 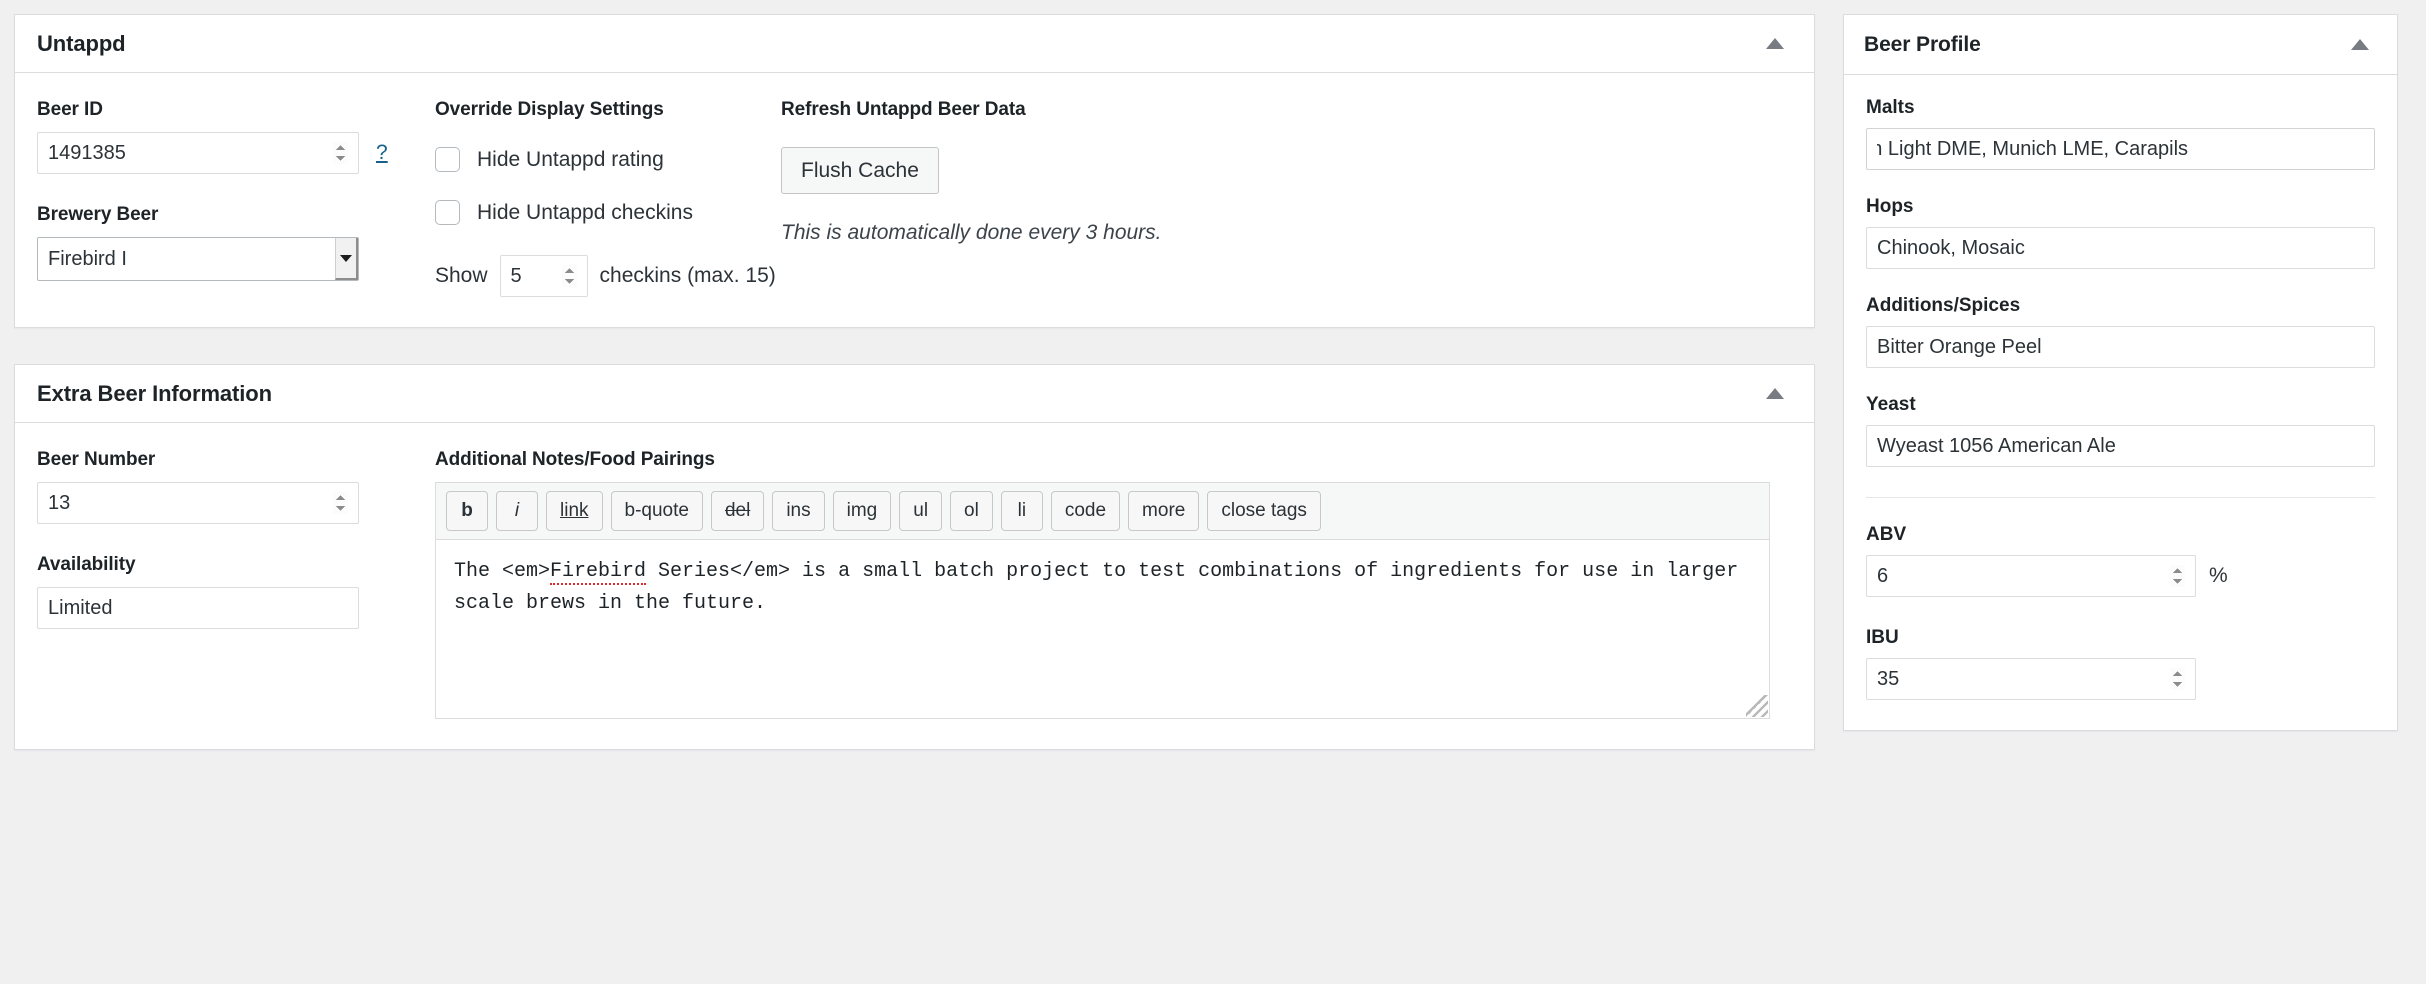 I want to click on quicktag-ul-button: ul, so click(x=921, y=511).